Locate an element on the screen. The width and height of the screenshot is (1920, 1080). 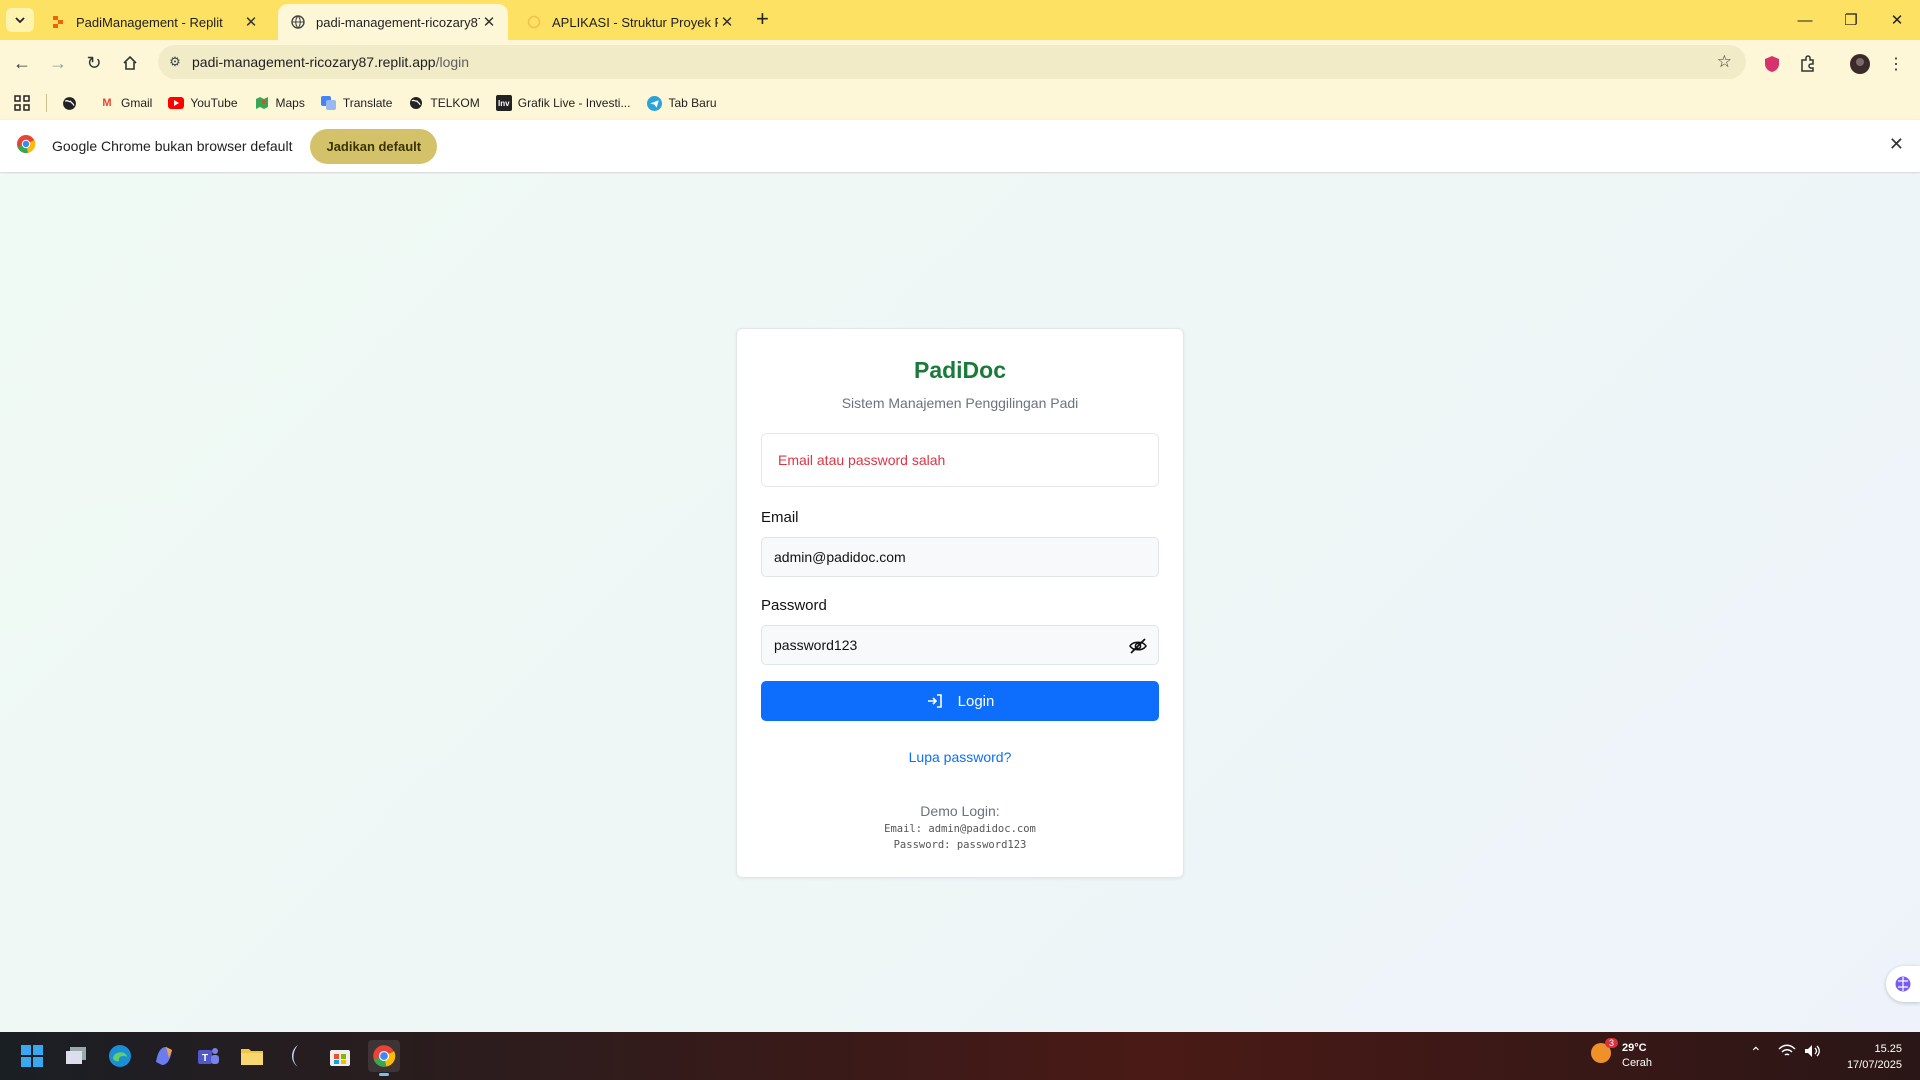
app-button is located at coordinates (296, 1056).